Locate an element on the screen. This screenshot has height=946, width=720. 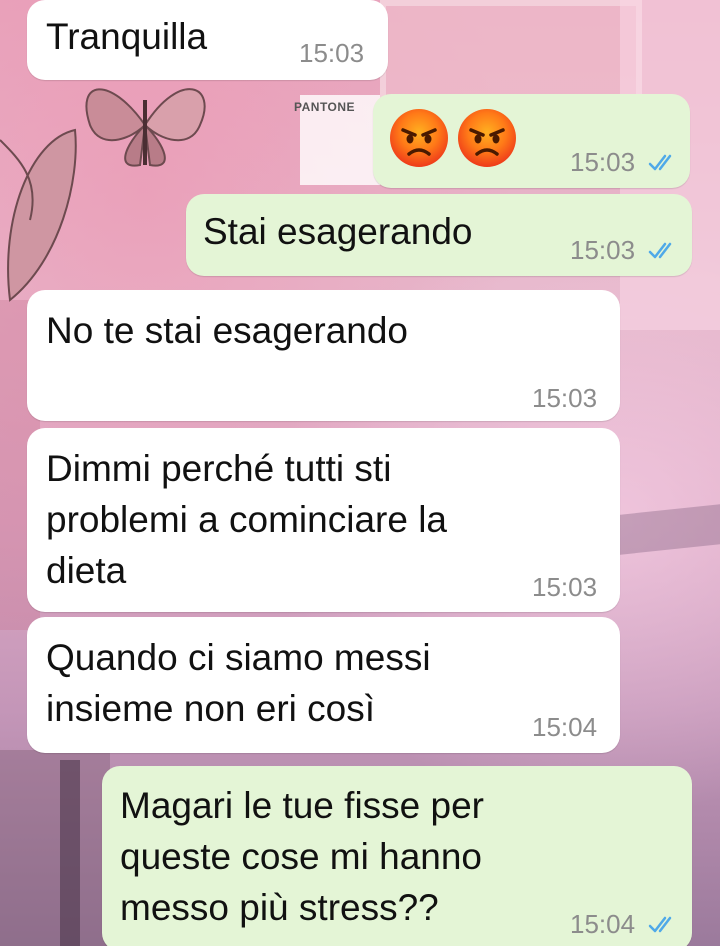
message-text-line: dieta is located at coordinates (86, 570).